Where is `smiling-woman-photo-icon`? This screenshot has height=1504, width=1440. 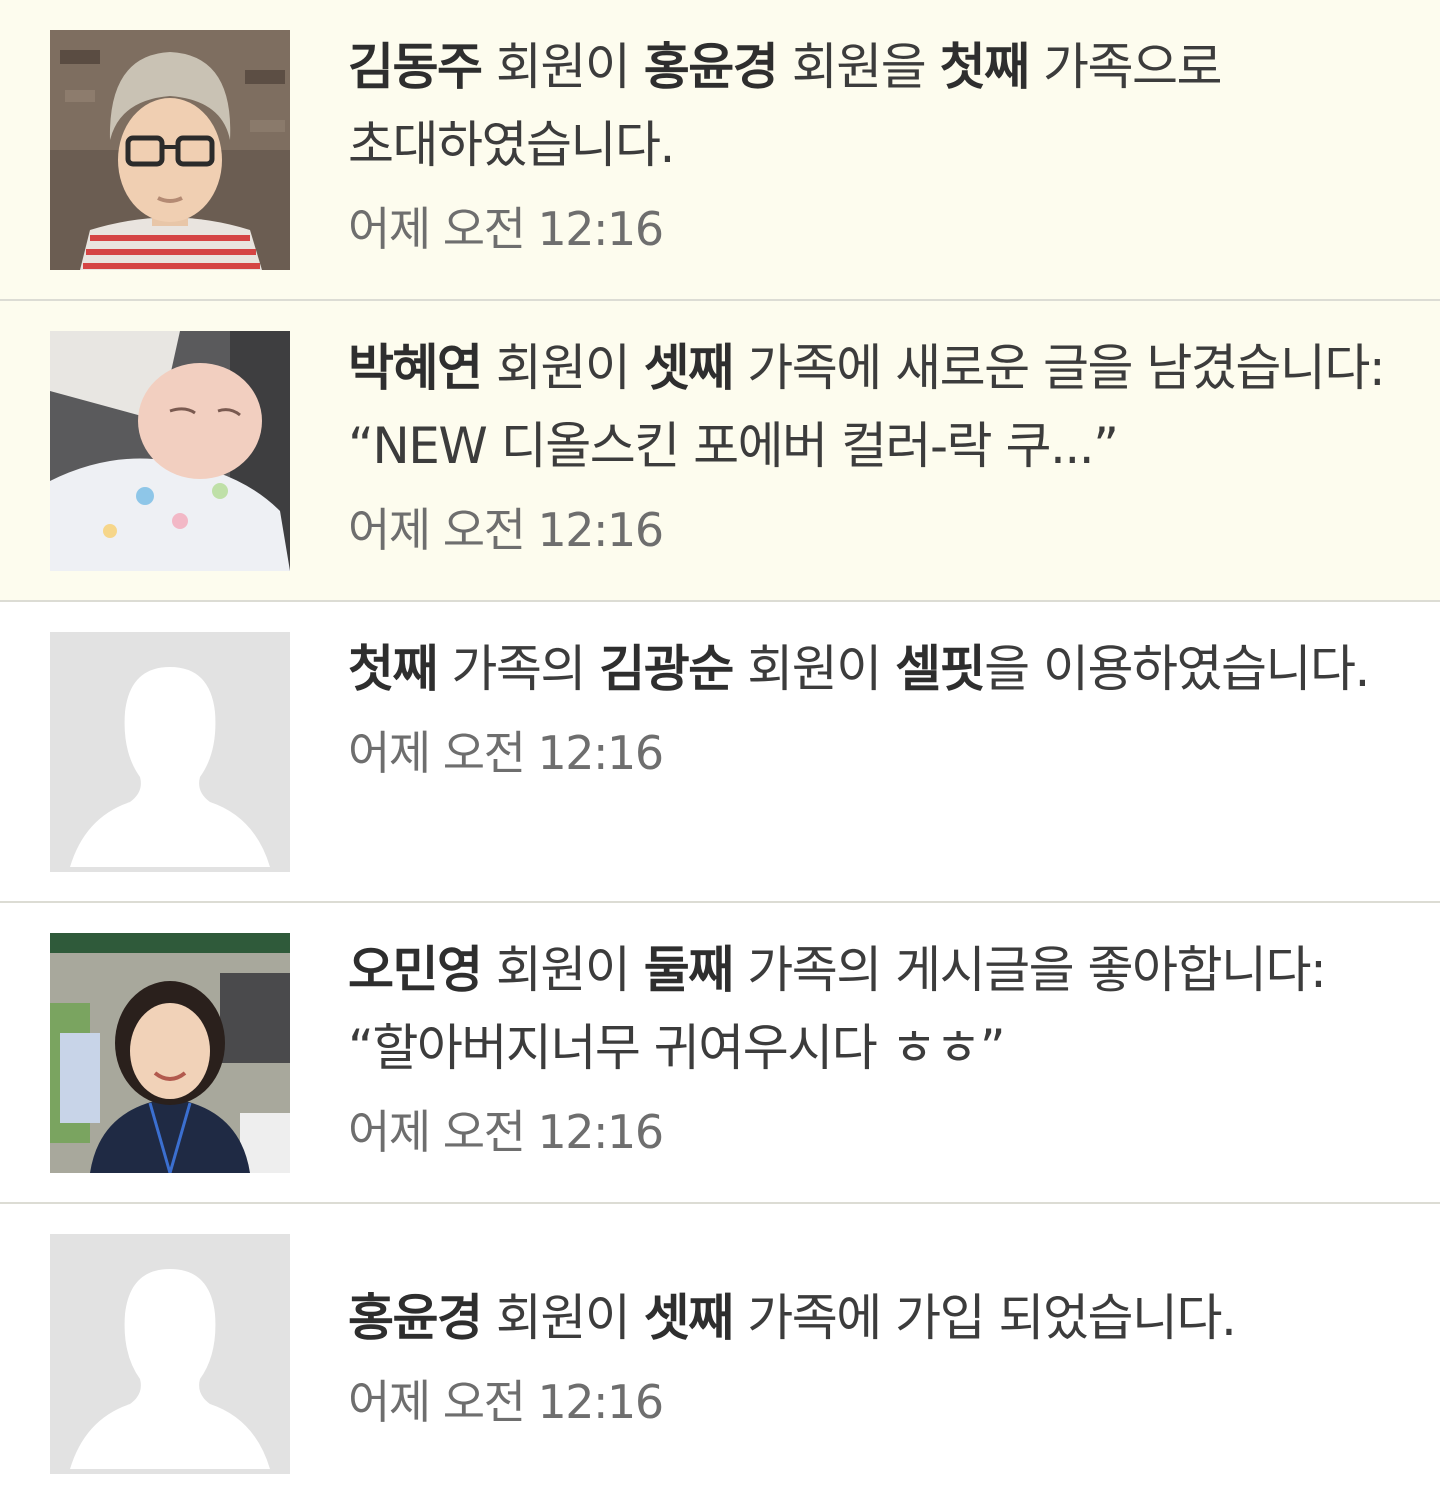 smiling-woman-photo-icon is located at coordinates (170, 1053).